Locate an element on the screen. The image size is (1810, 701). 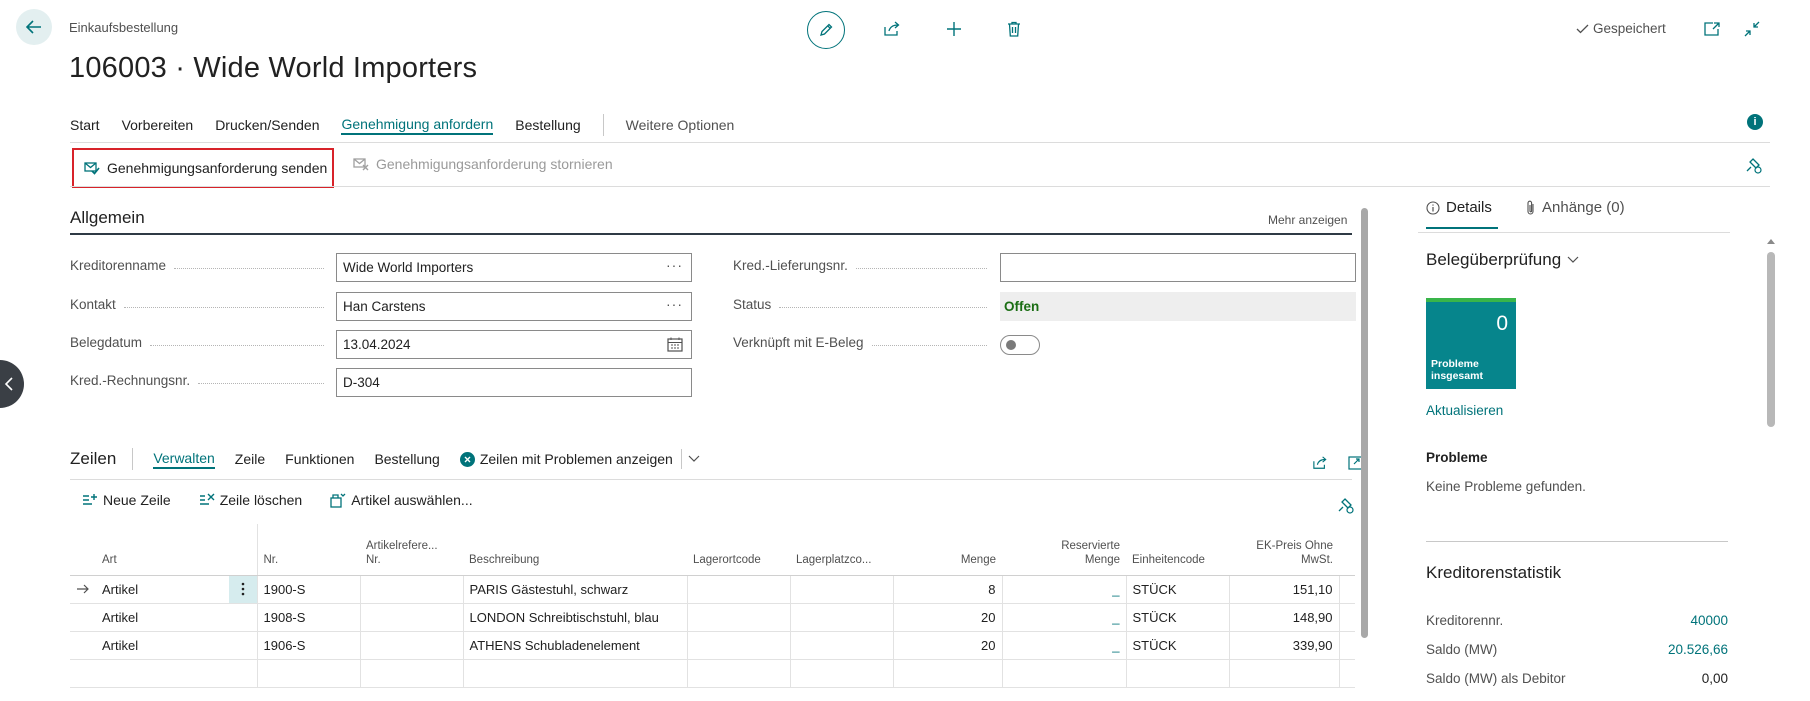
empty-table-row is located at coordinates (712, 673).